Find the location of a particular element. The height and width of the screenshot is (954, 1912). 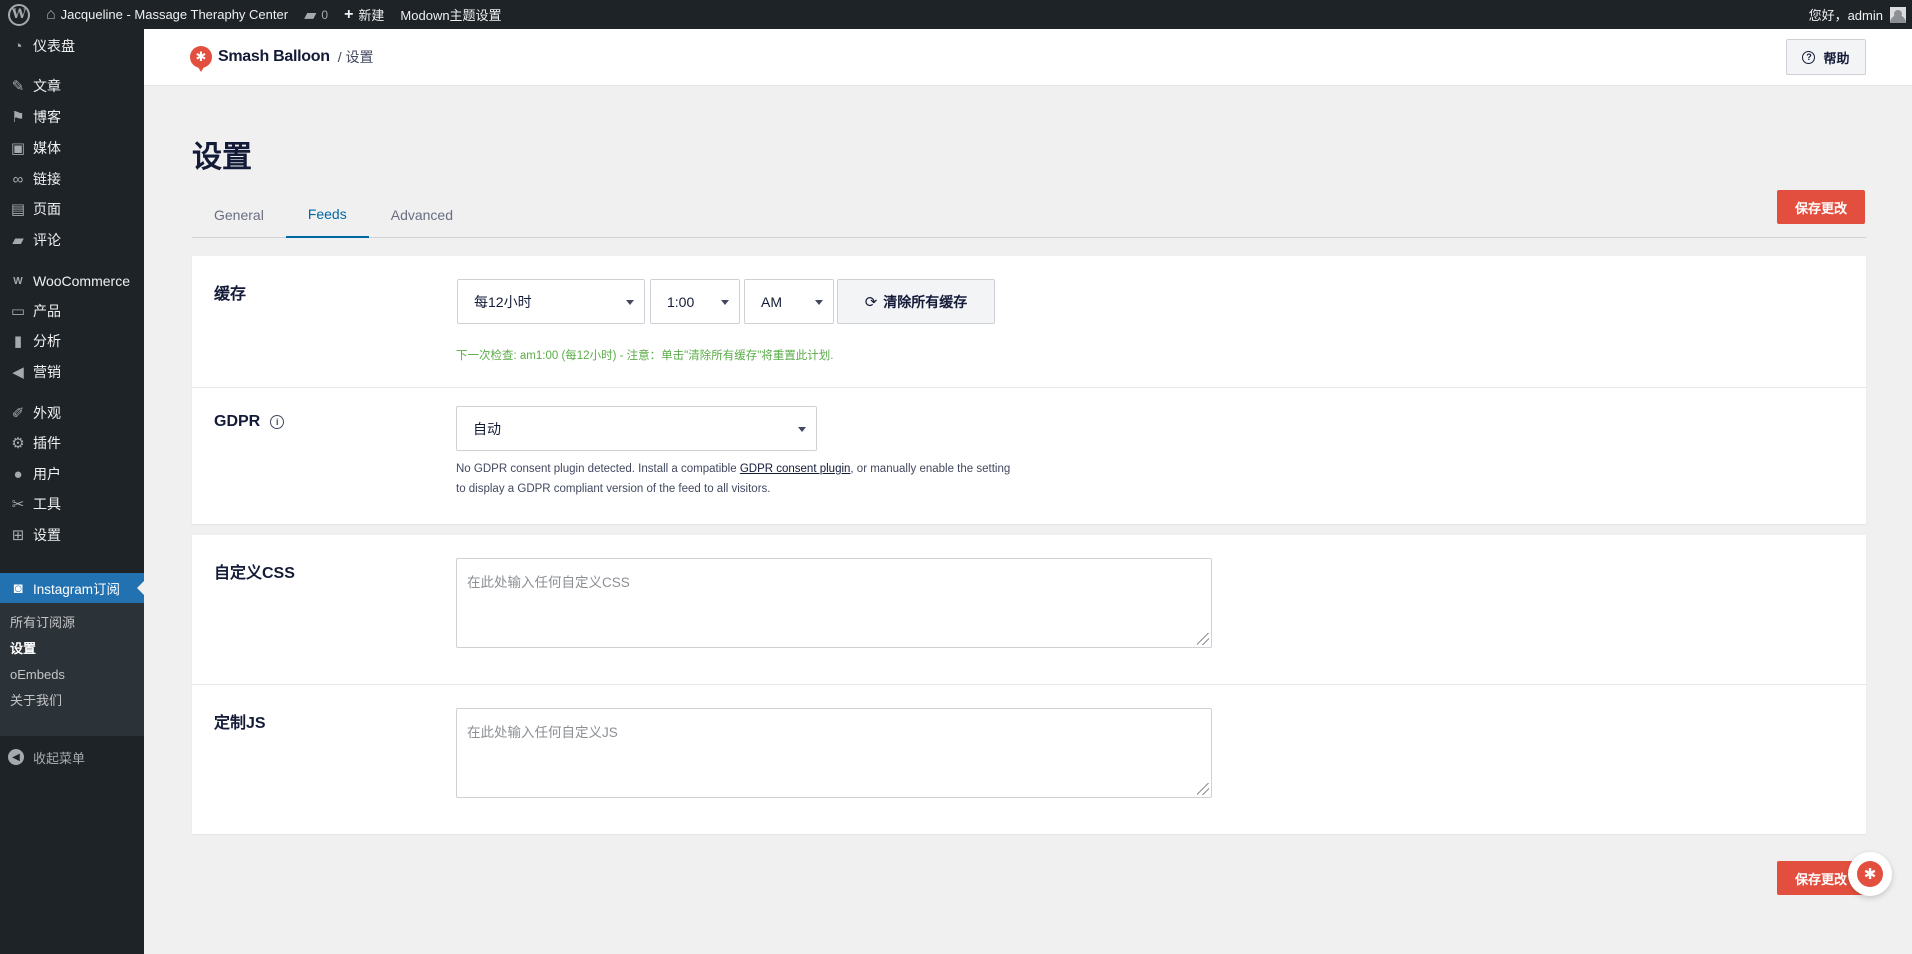

sidebar-item-label: 工具 is located at coordinates (47, 504).